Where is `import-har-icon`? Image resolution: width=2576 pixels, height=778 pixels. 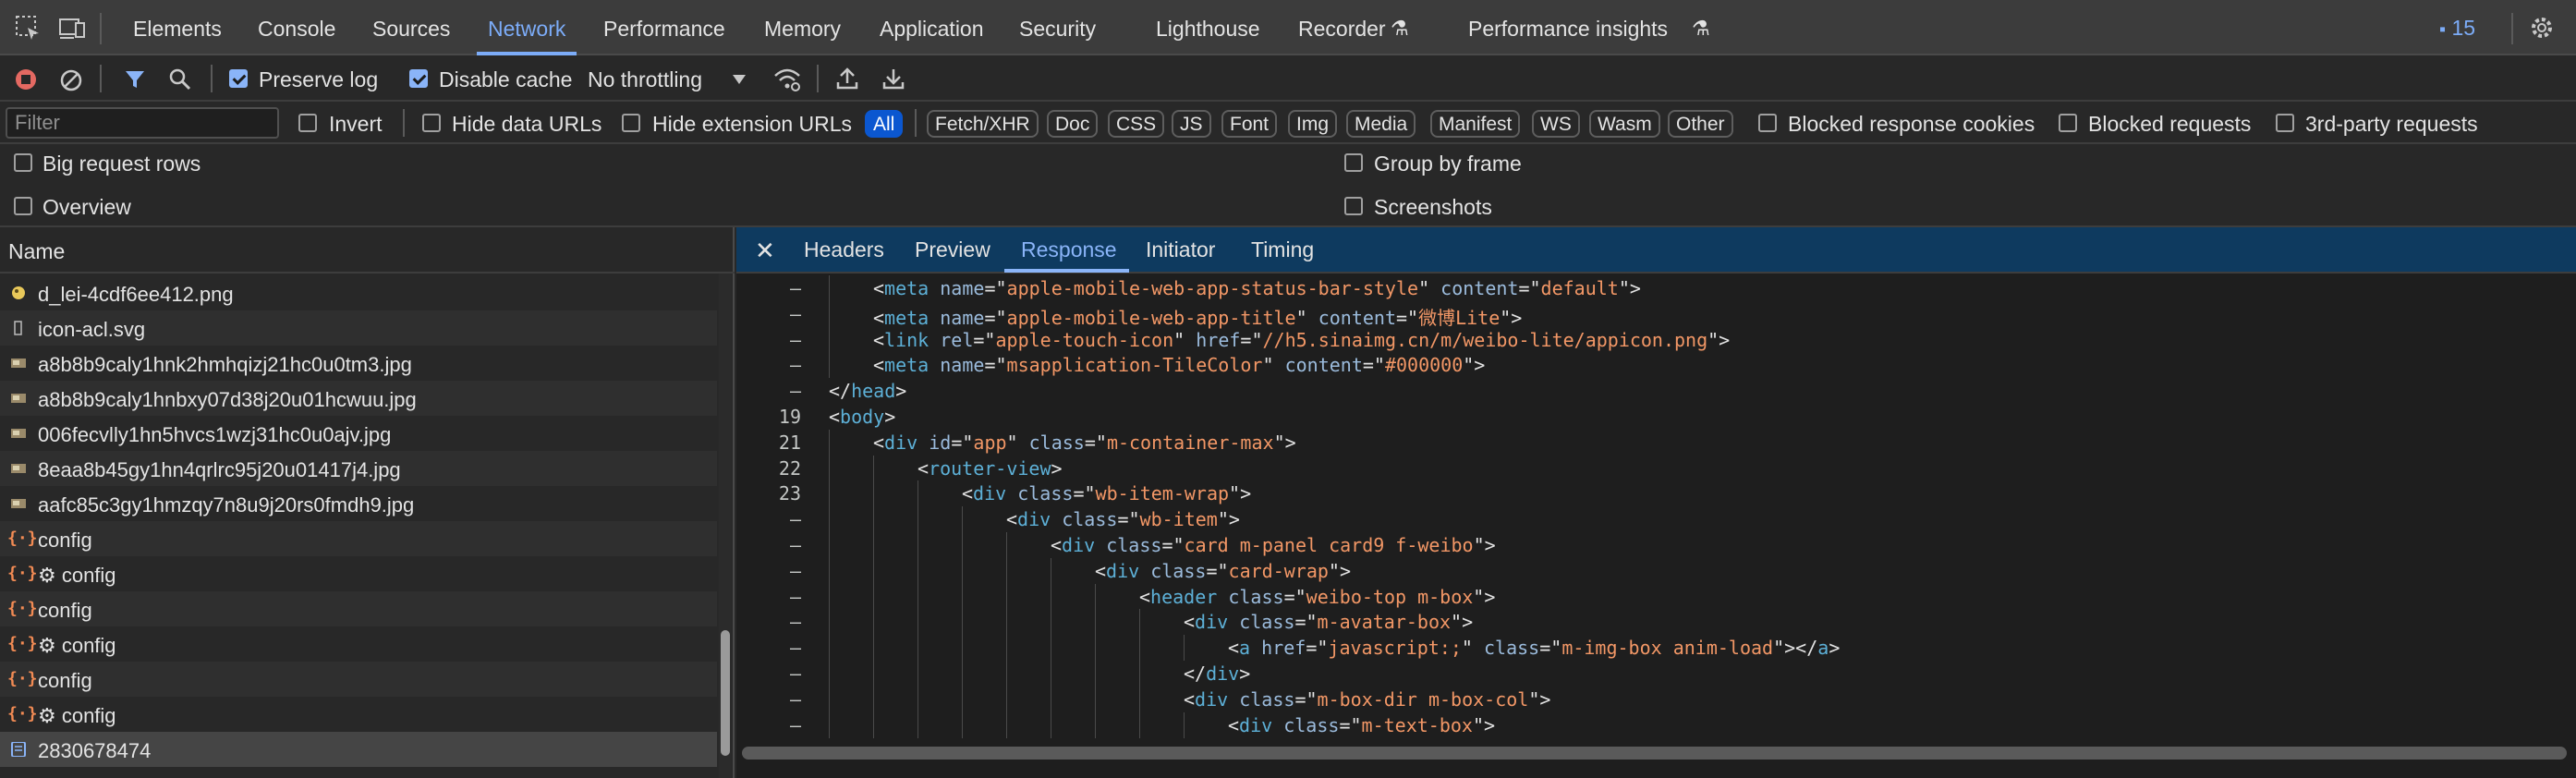
import-har-icon is located at coordinates (847, 79).